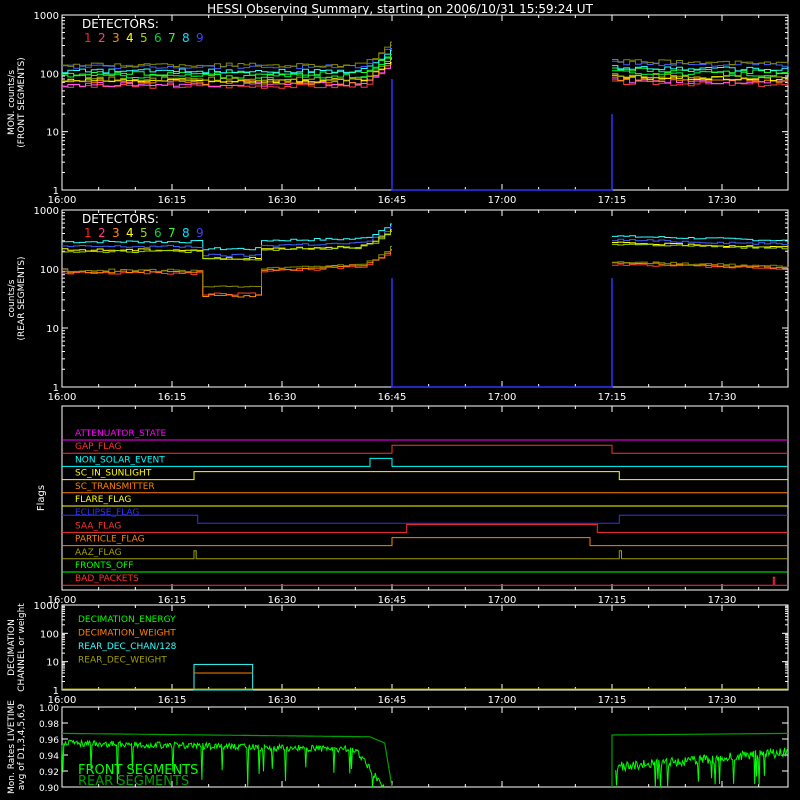 This screenshot has width=800, height=800. Describe the element at coordinates (17, 102) in the screenshot. I see `y-axis-label: MON. counts/s(FRONT SEGMENTS)` at that location.